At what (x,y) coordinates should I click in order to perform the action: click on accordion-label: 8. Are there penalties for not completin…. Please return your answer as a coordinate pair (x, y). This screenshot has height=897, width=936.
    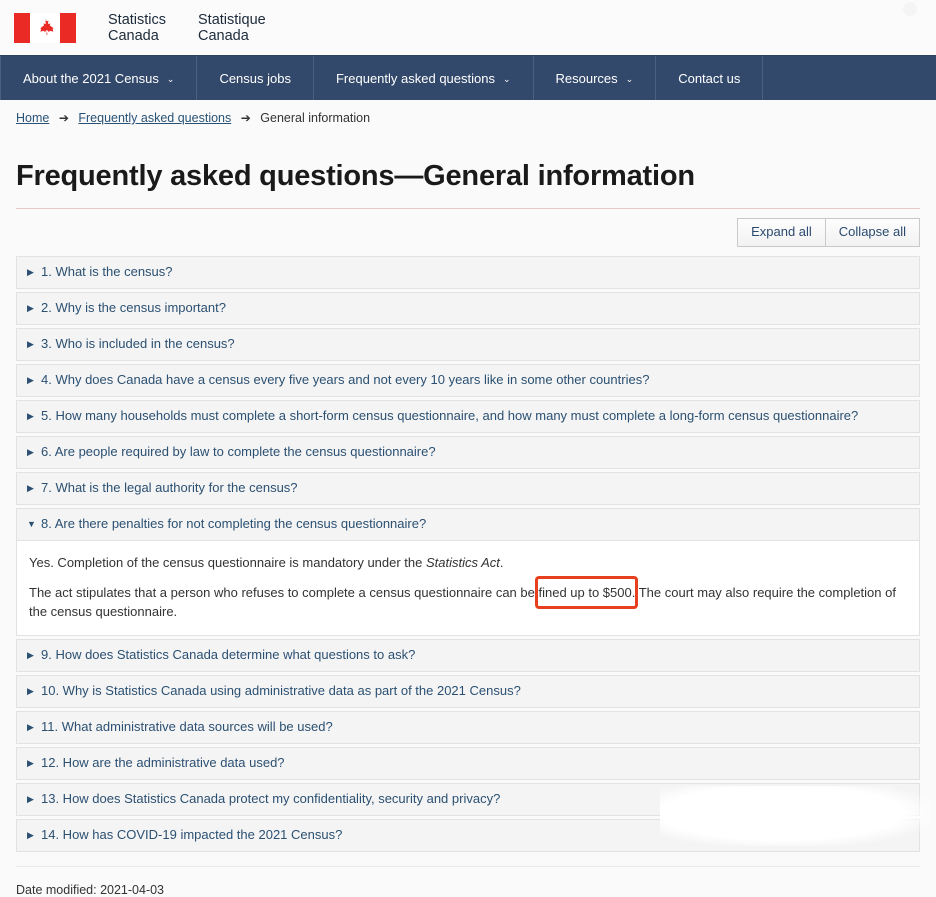
    Looking at the image, I should click on (234, 523).